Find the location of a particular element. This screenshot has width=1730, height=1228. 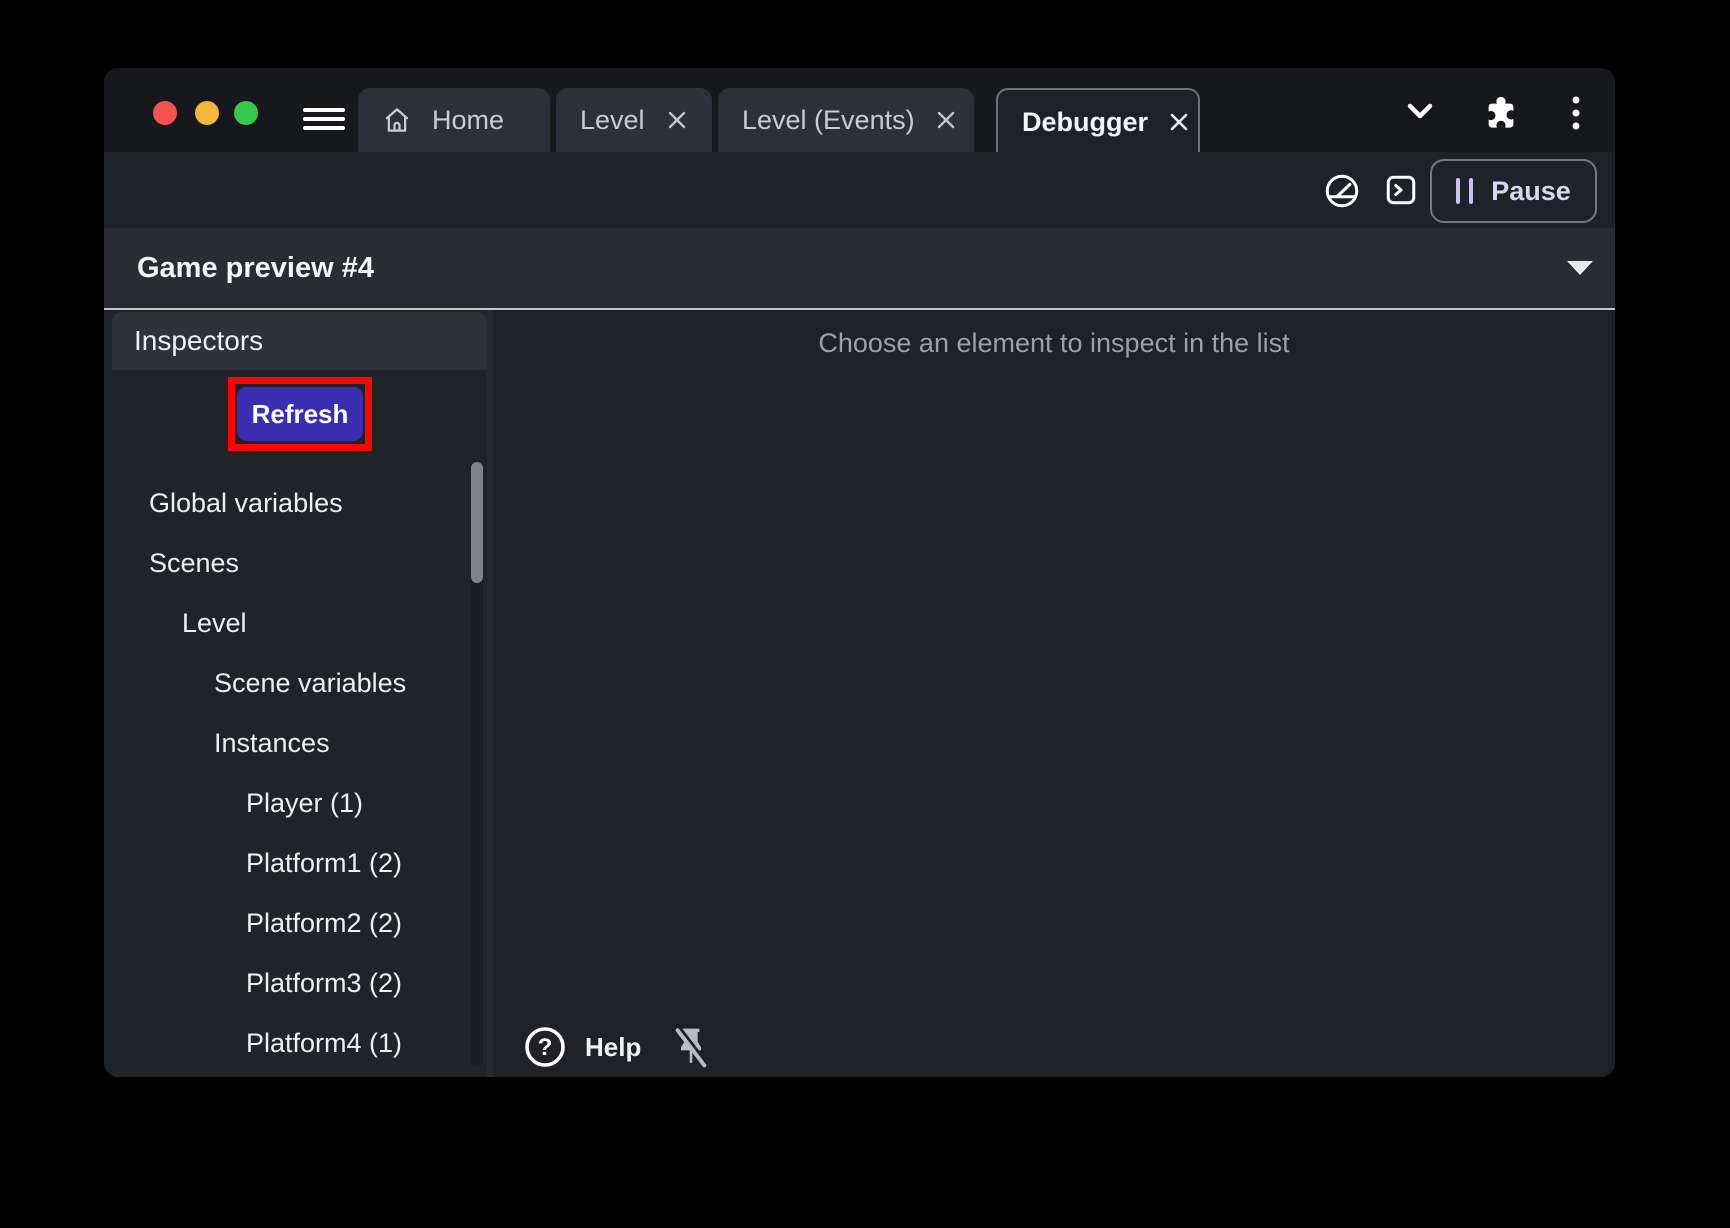

console-icon is located at coordinates (1401, 192).